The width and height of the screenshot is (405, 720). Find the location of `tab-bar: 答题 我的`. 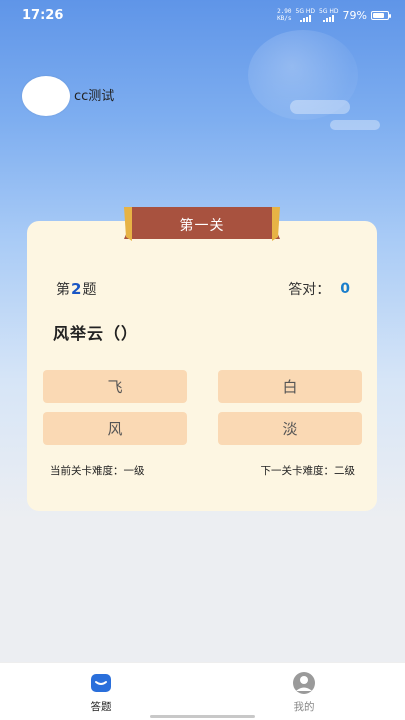

tab-bar: 答题 我的 is located at coordinates (202, 691).